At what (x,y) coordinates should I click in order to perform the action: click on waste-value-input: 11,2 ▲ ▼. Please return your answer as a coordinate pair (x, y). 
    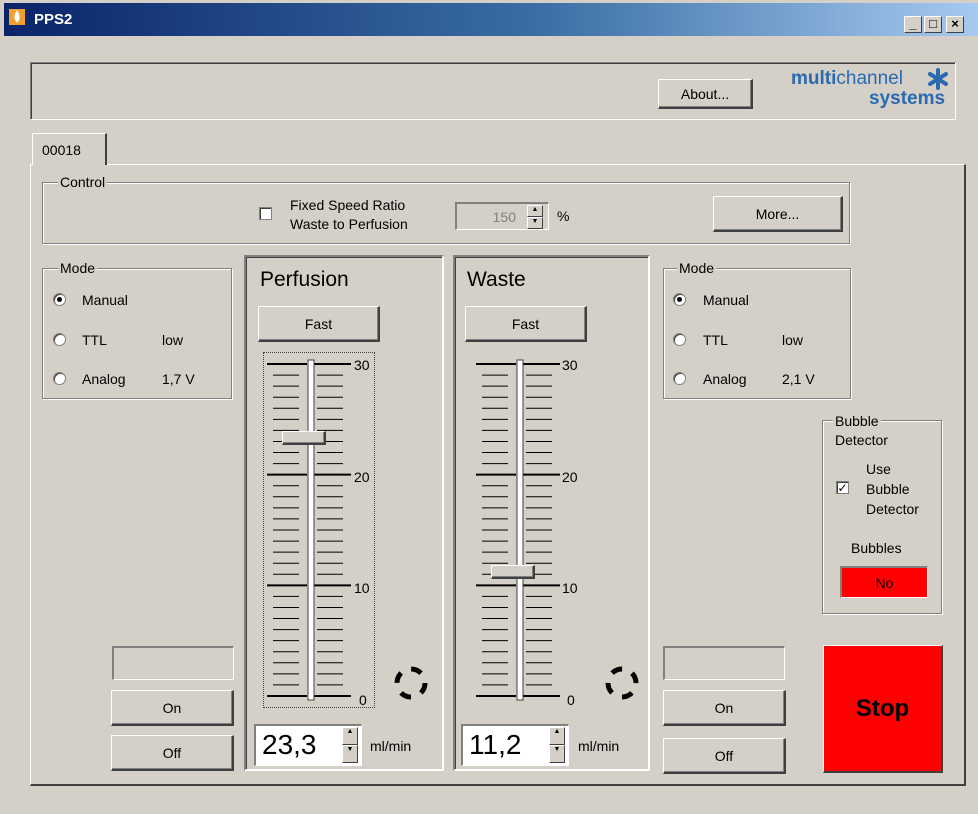
    Looking at the image, I should click on (515, 745).